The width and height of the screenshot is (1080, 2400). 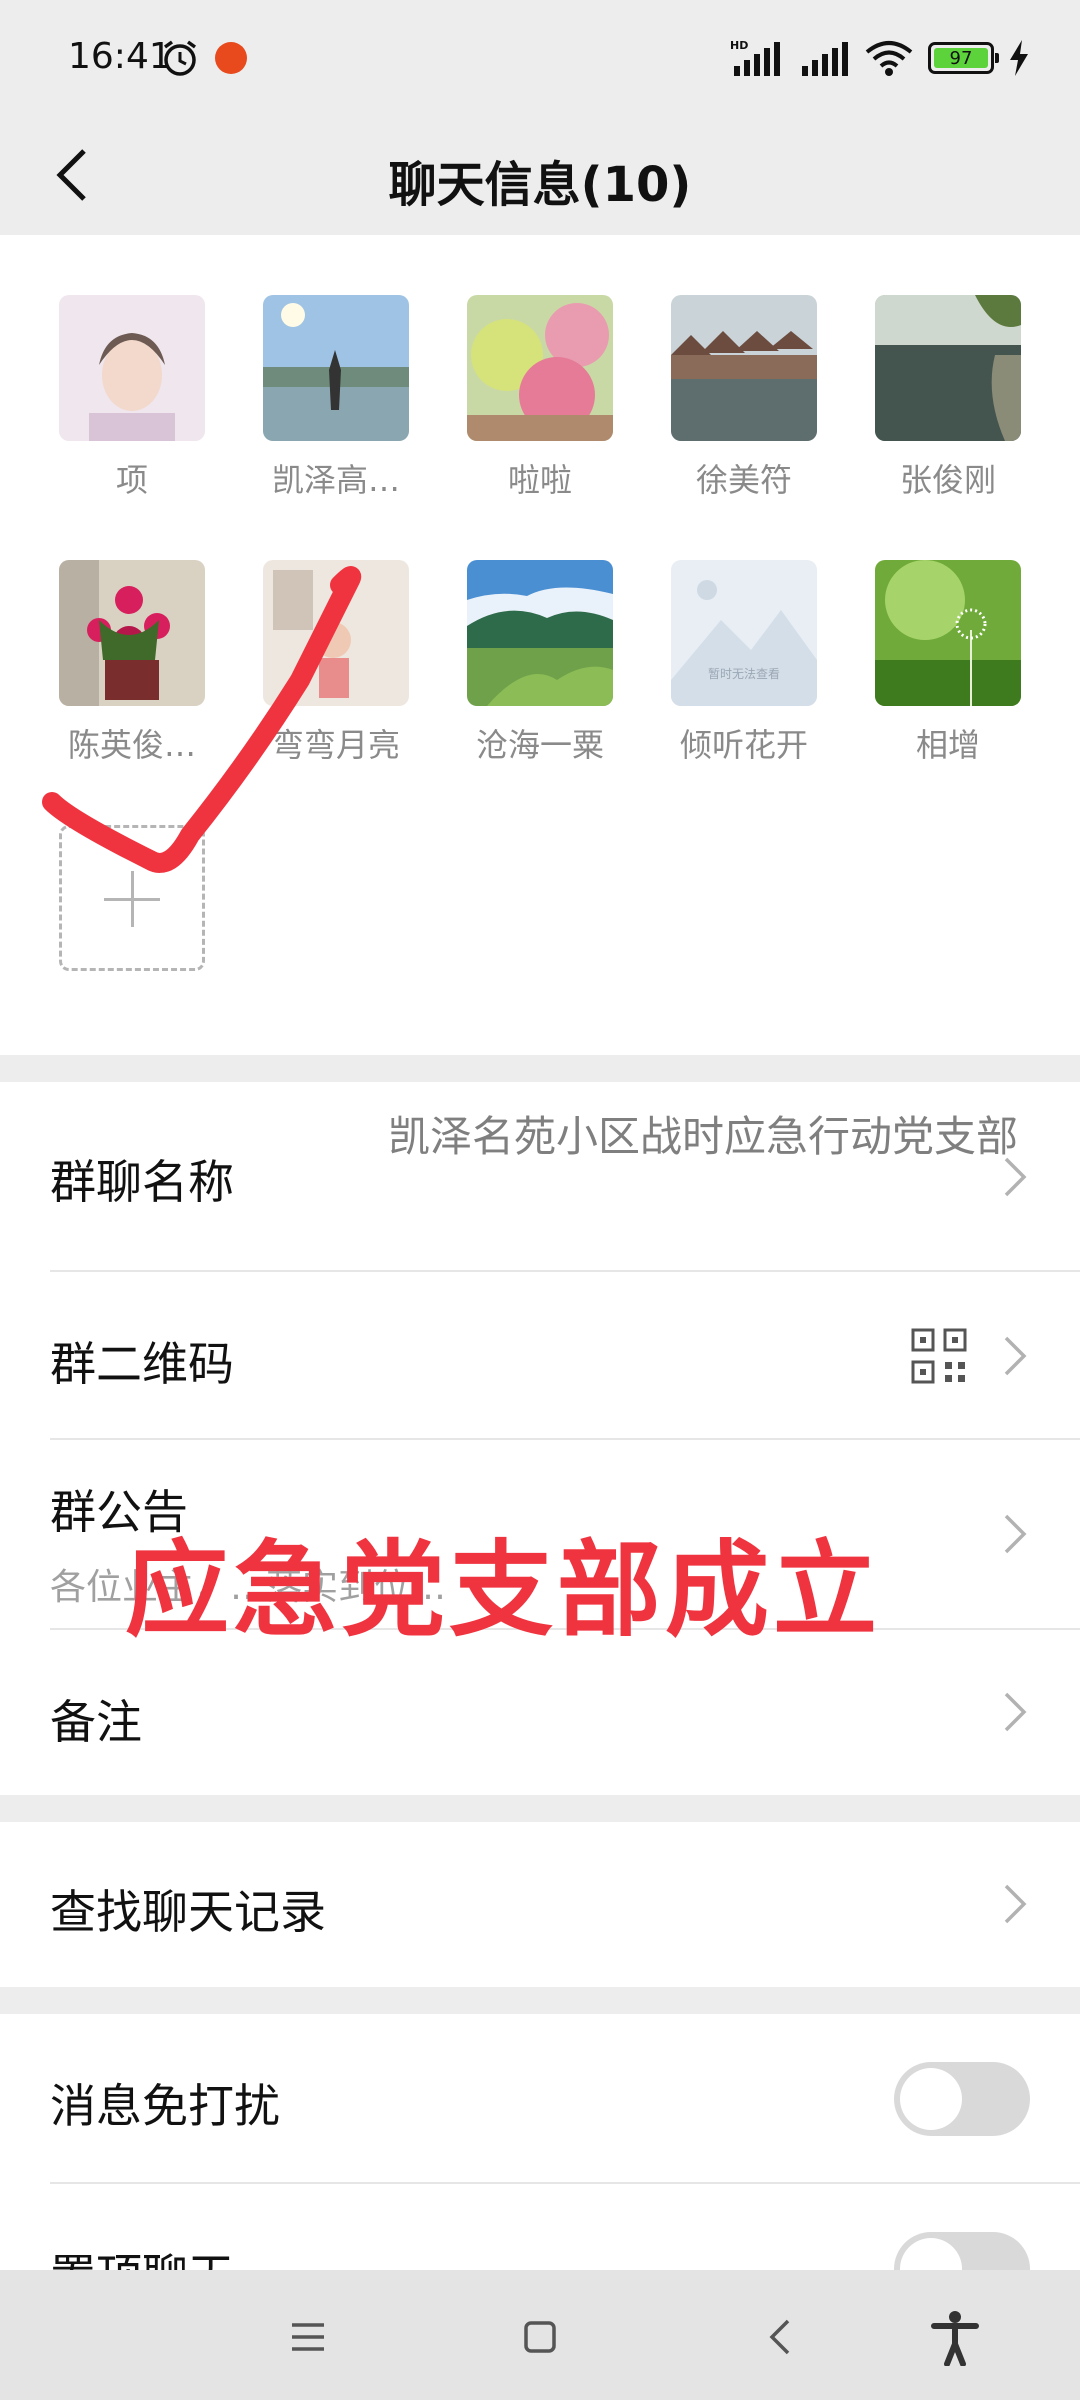 What do you see at coordinates (539, 480) in the screenshot?
I see `member-name: 啦啦` at bounding box center [539, 480].